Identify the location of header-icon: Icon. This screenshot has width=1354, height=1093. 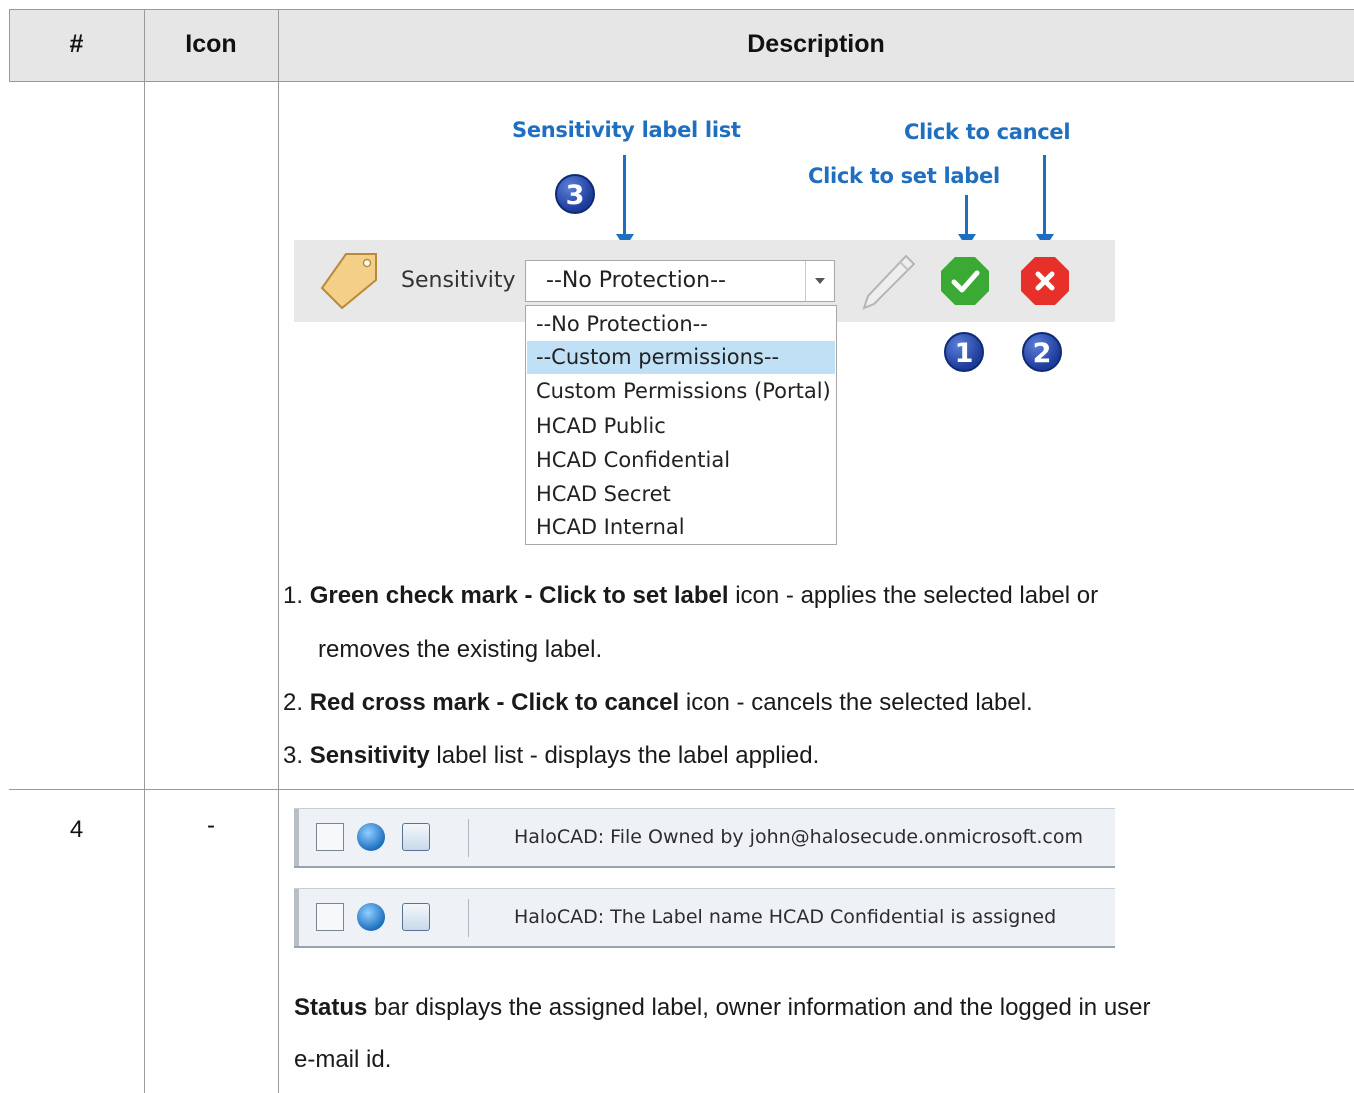
(211, 44).